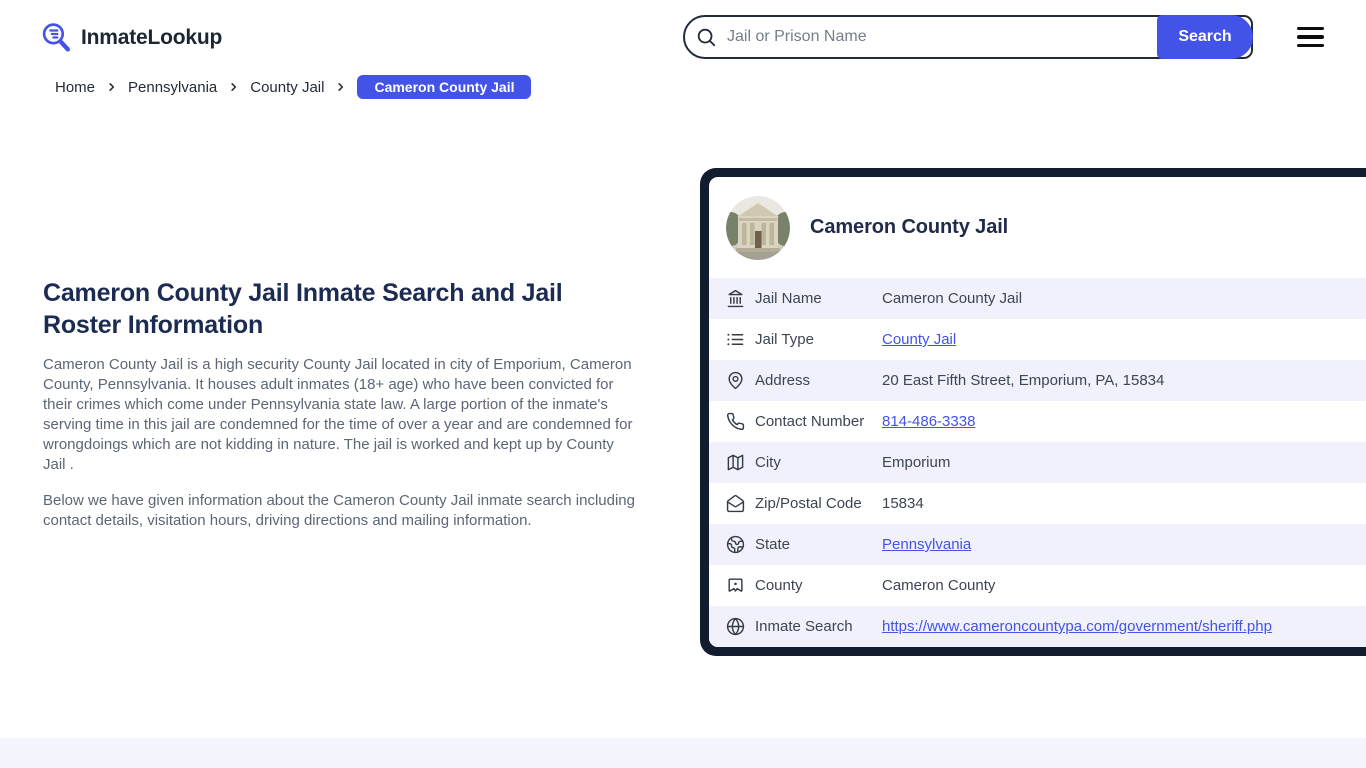 The height and width of the screenshot is (768, 1366). What do you see at coordinates (287, 87) in the screenshot?
I see `breadcrumb-county-jail: County Jail` at bounding box center [287, 87].